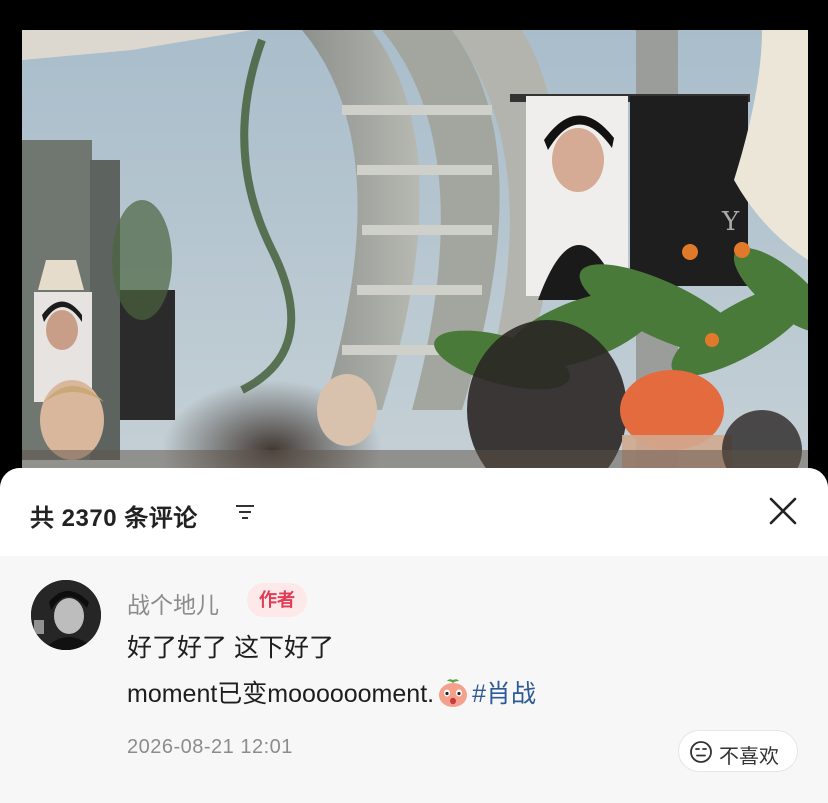 The image size is (828, 803). Describe the element at coordinates (504, 694) in the screenshot. I see `hashtag-link: #肖战` at that location.